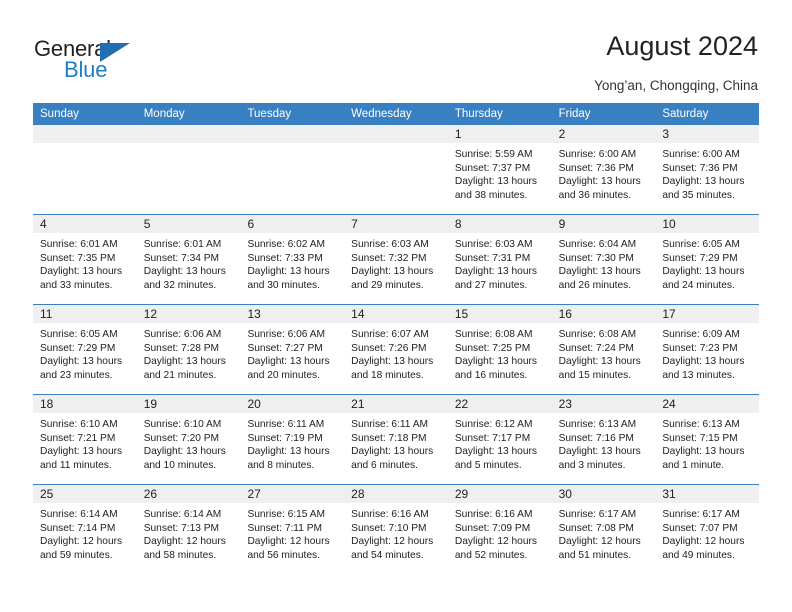 Image resolution: width=792 pixels, height=612 pixels. I want to click on sunrise-text: Sunrise: 6:13 AM, so click(701, 424).